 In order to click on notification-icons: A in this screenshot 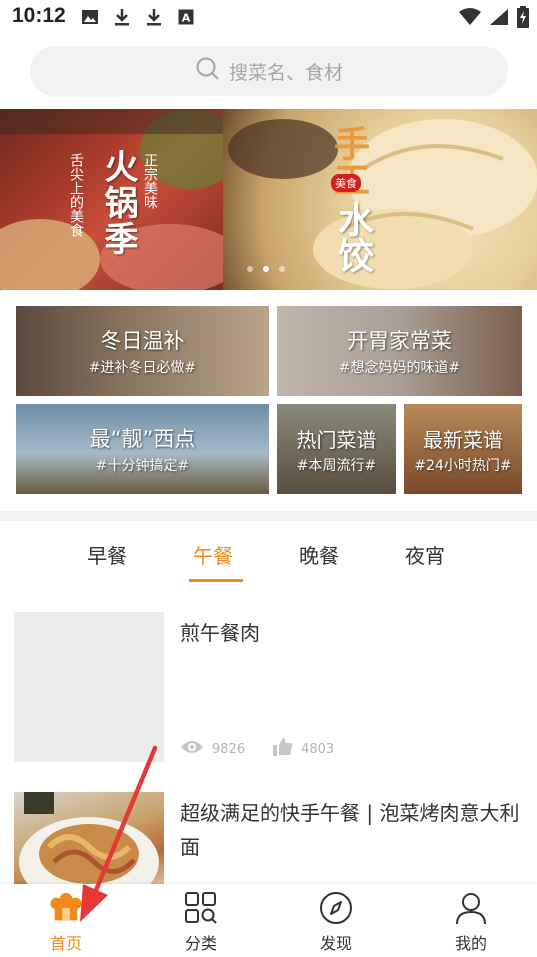, I will do `click(138, 17)`.